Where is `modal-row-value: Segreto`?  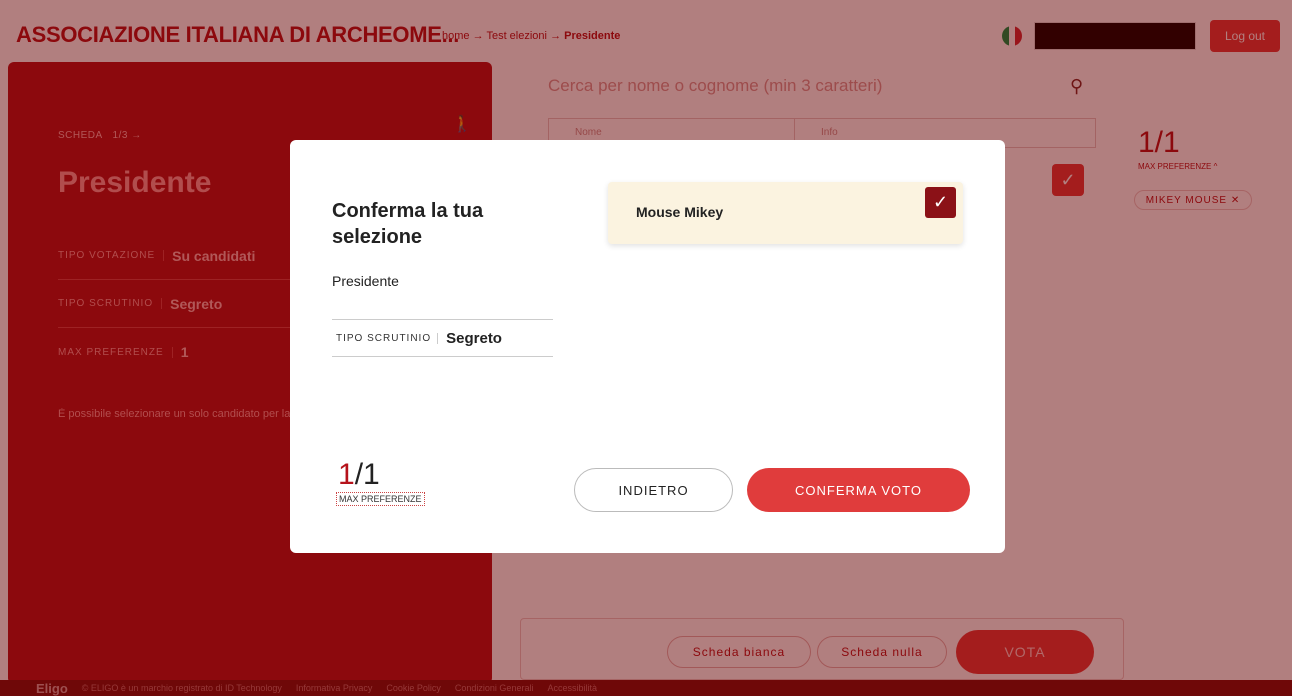
modal-row-value: Segreto is located at coordinates (474, 338).